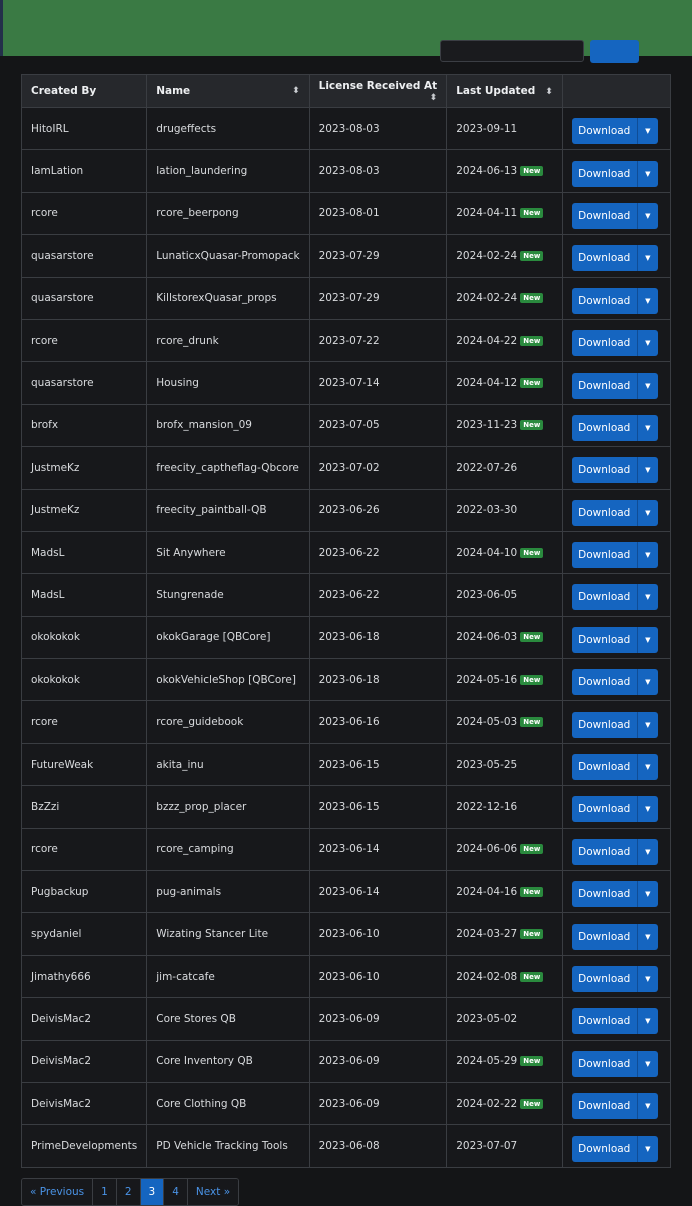 This screenshot has height=1206, width=692. Describe the element at coordinates (84, 1146) in the screenshot. I see `cell-created-by: PrimeDevelopments` at that location.